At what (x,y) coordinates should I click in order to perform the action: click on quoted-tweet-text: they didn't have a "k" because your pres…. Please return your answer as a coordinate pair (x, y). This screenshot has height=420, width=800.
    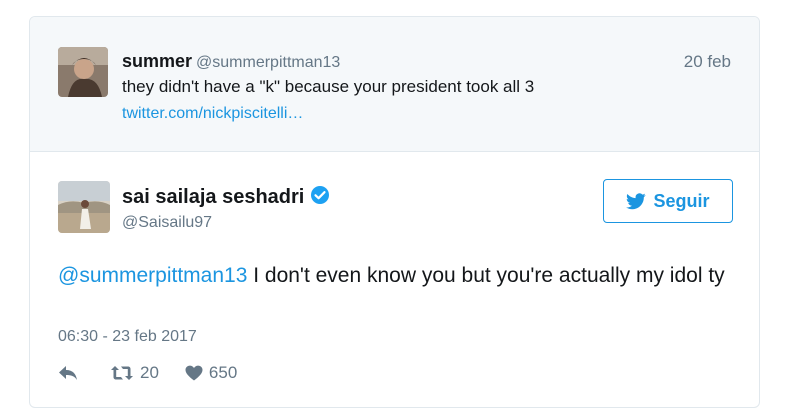
    Looking at the image, I should click on (328, 86).